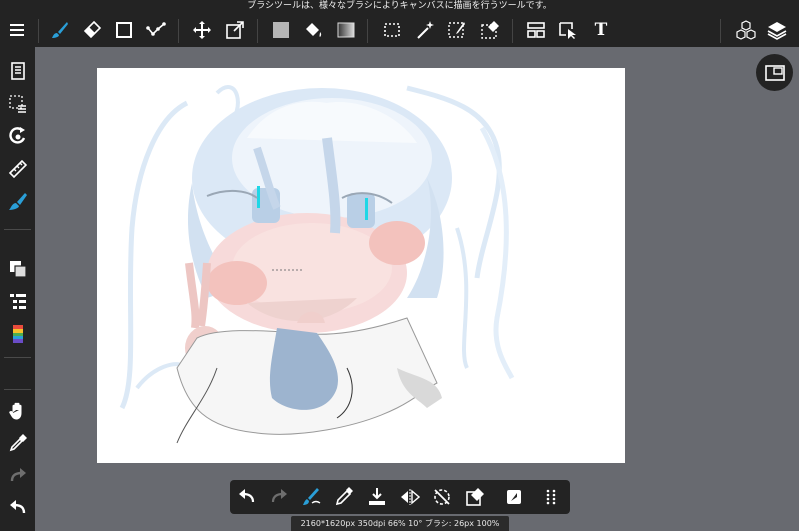 The height and width of the screenshot is (531, 799). What do you see at coordinates (475, 497) in the screenshot?
I see `clear-icon` at bounding box center [475, 497].